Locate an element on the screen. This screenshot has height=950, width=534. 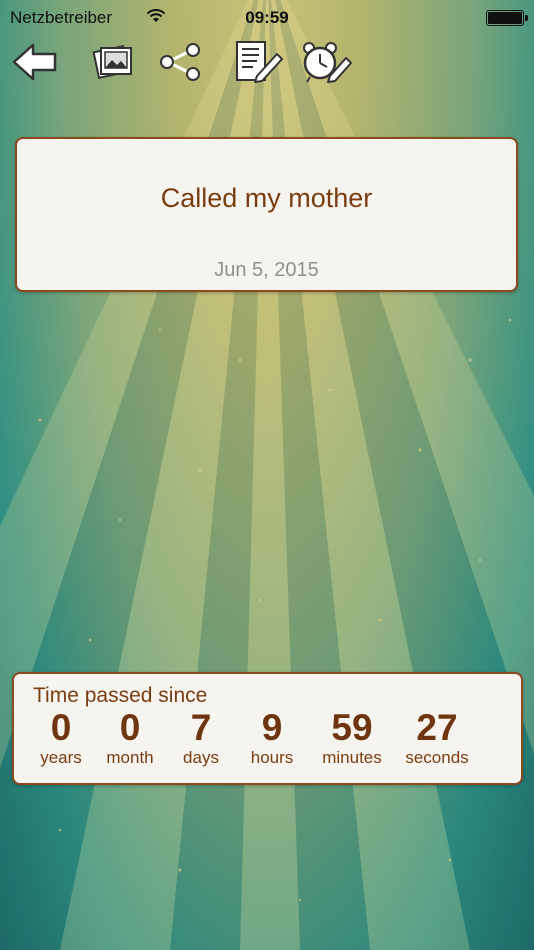
status-bar: Netzbetreiber 09:59 is located at coordinates (267, 18).